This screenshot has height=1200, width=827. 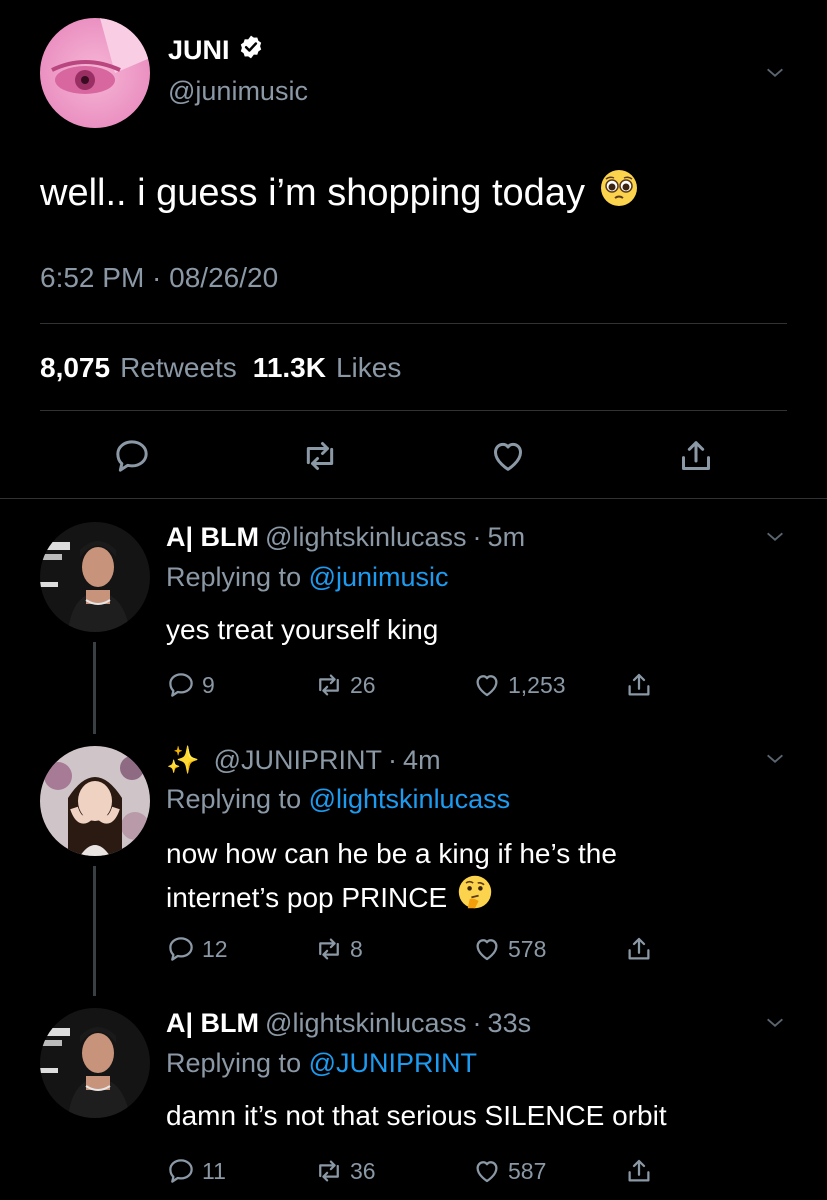 I want to click on verified-badge-icon, so click(x=251, y=50).